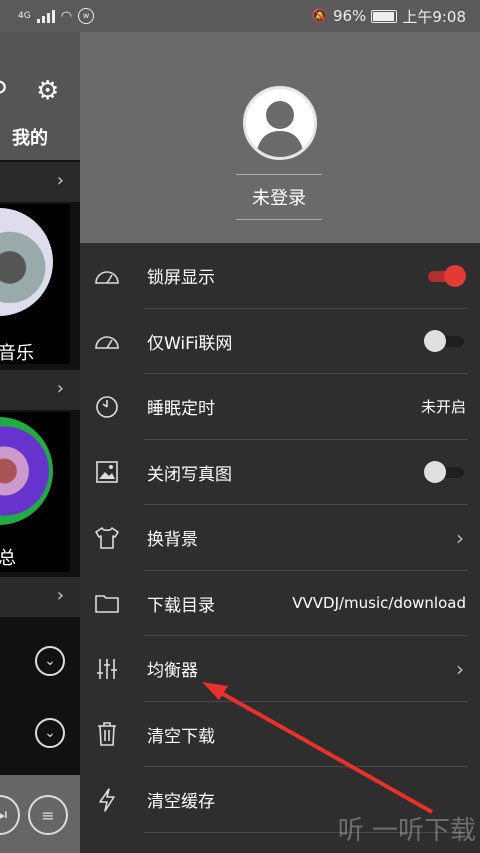 The image size is (480, 853). I want to click on menu-item-label: 锁屏显示, so click(181, 278).